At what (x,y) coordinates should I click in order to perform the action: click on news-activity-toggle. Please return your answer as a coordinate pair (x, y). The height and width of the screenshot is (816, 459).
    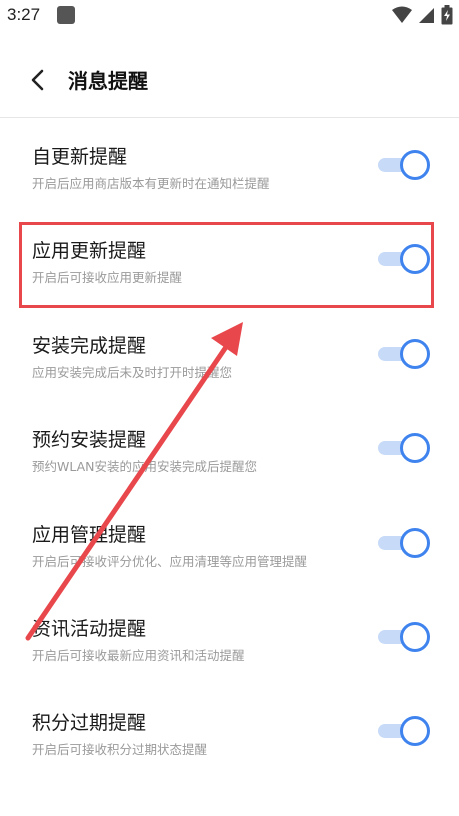
    Looking at the image, I should click on (403, 636).